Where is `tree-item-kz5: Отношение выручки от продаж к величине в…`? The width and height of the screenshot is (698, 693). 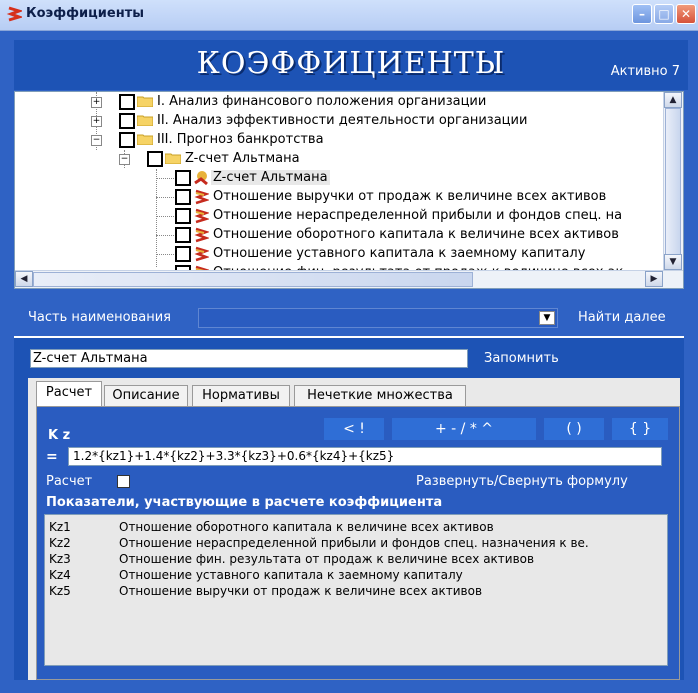 tree-item-kz5: Отношение выручки от продаж к величине в… is located at coordinates (335, 197).